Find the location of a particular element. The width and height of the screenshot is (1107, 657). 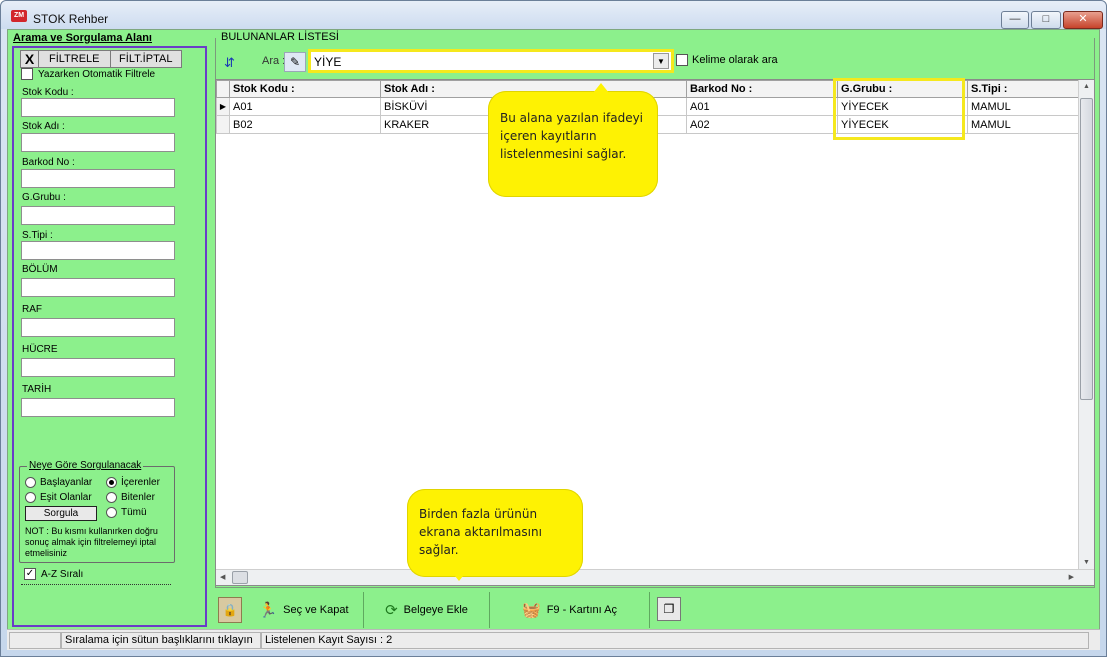

scroll-up-icon: ▲ is located at coordinates (1086, 86).